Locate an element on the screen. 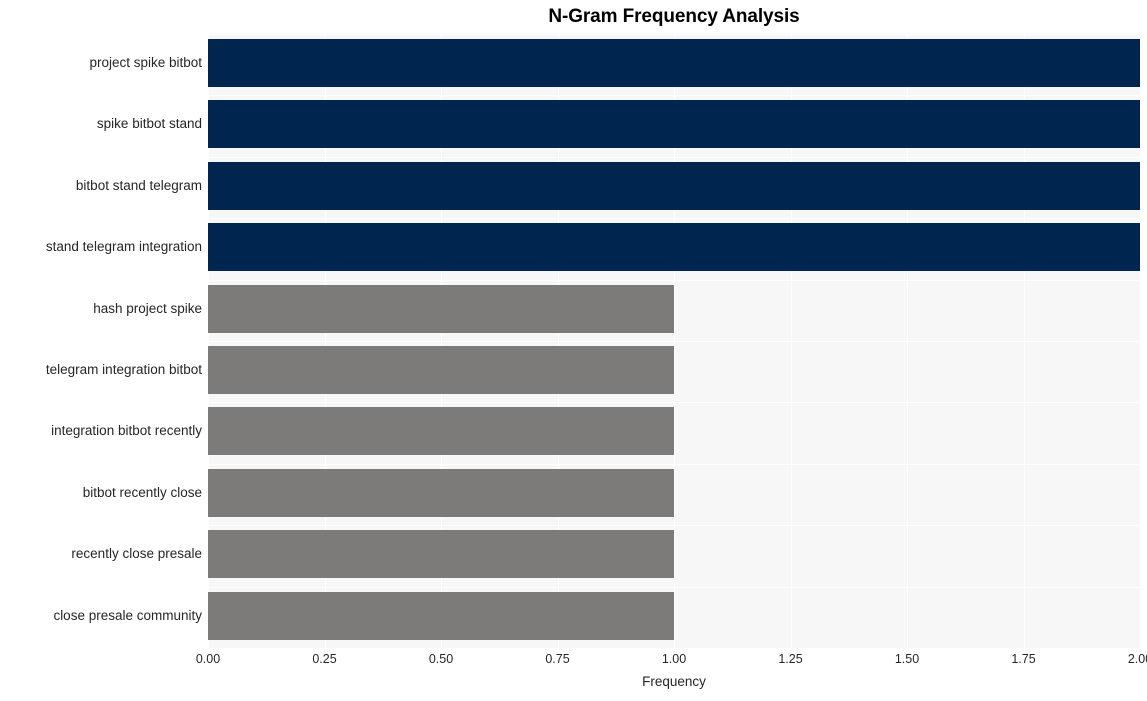 This screenshot has height=701, width=1147. x-axis-tick-label: 0.25 is located at coordinates (324, 659).